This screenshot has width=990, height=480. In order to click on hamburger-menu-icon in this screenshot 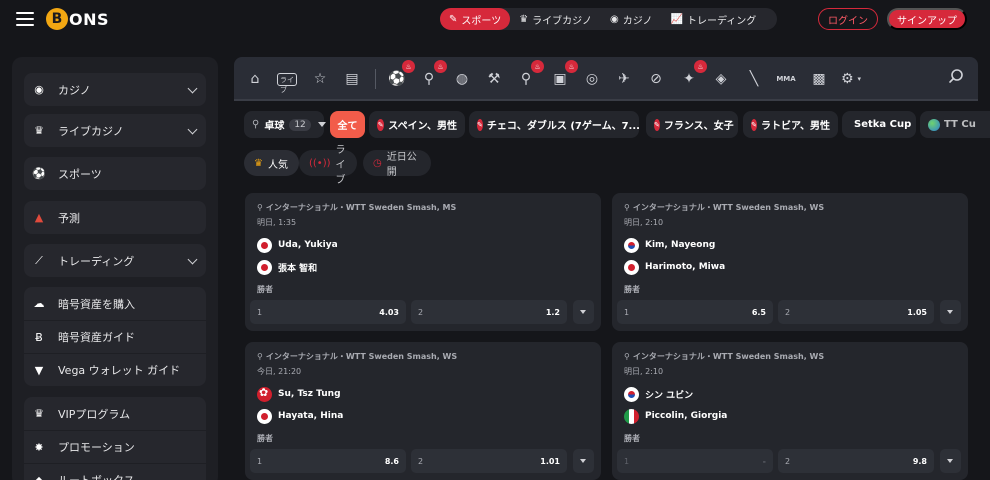, I will do `click(25, 19)`.